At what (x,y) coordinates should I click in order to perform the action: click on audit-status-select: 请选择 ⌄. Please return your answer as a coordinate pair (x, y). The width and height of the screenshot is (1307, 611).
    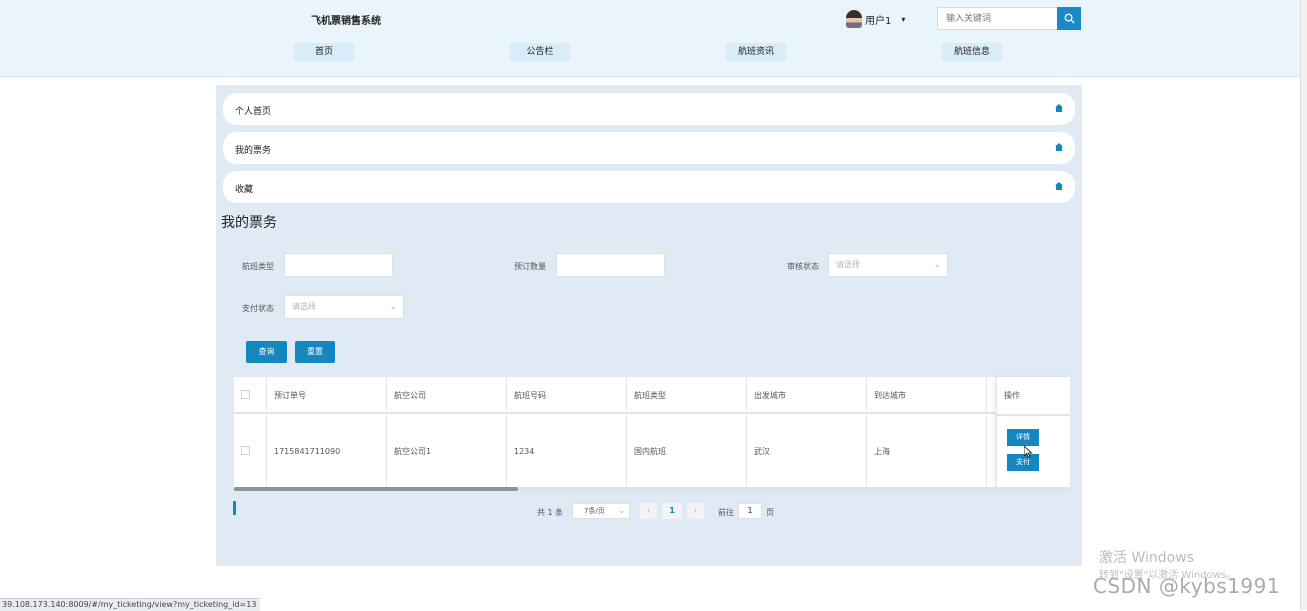
    Looking at the image, I should click on (888, 265).